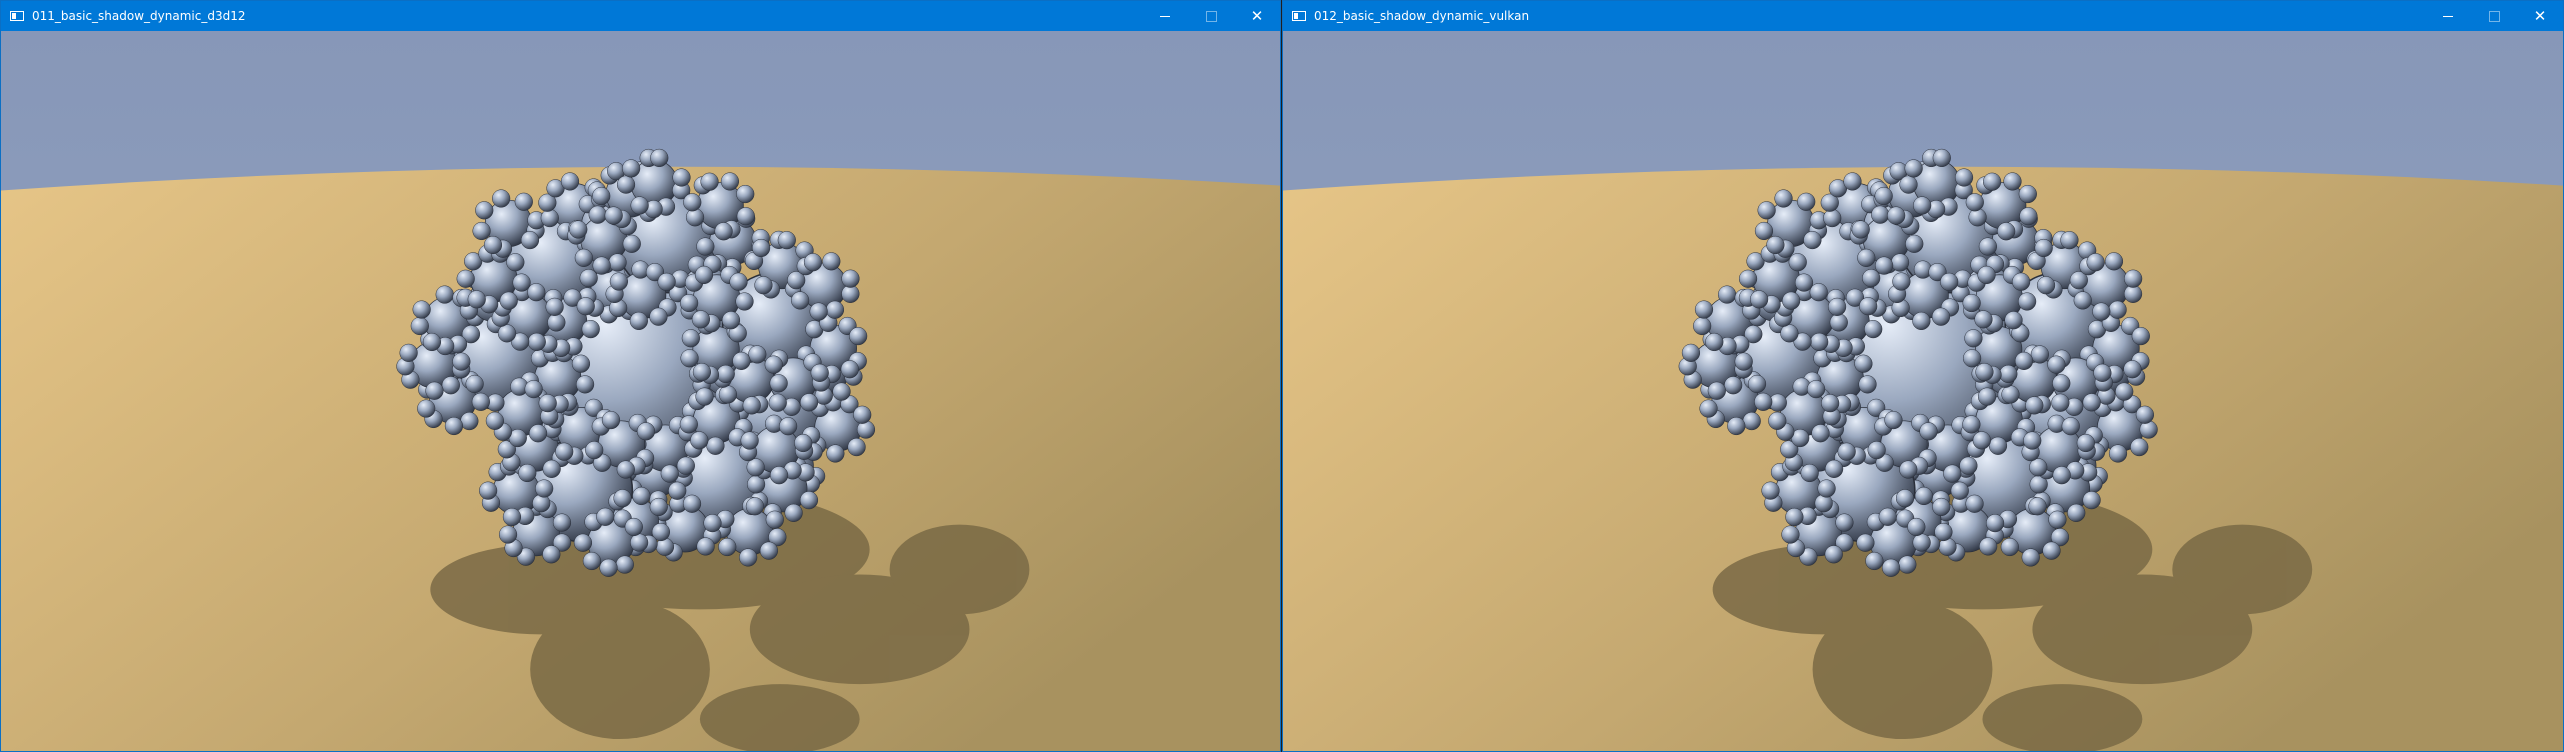  What do you see at coordinates (1923, 16) in the screenshot?
I see `title-bar: 012_basic_shadow_dynamic_vulkan ✕` at bounding box center [1923, 16].